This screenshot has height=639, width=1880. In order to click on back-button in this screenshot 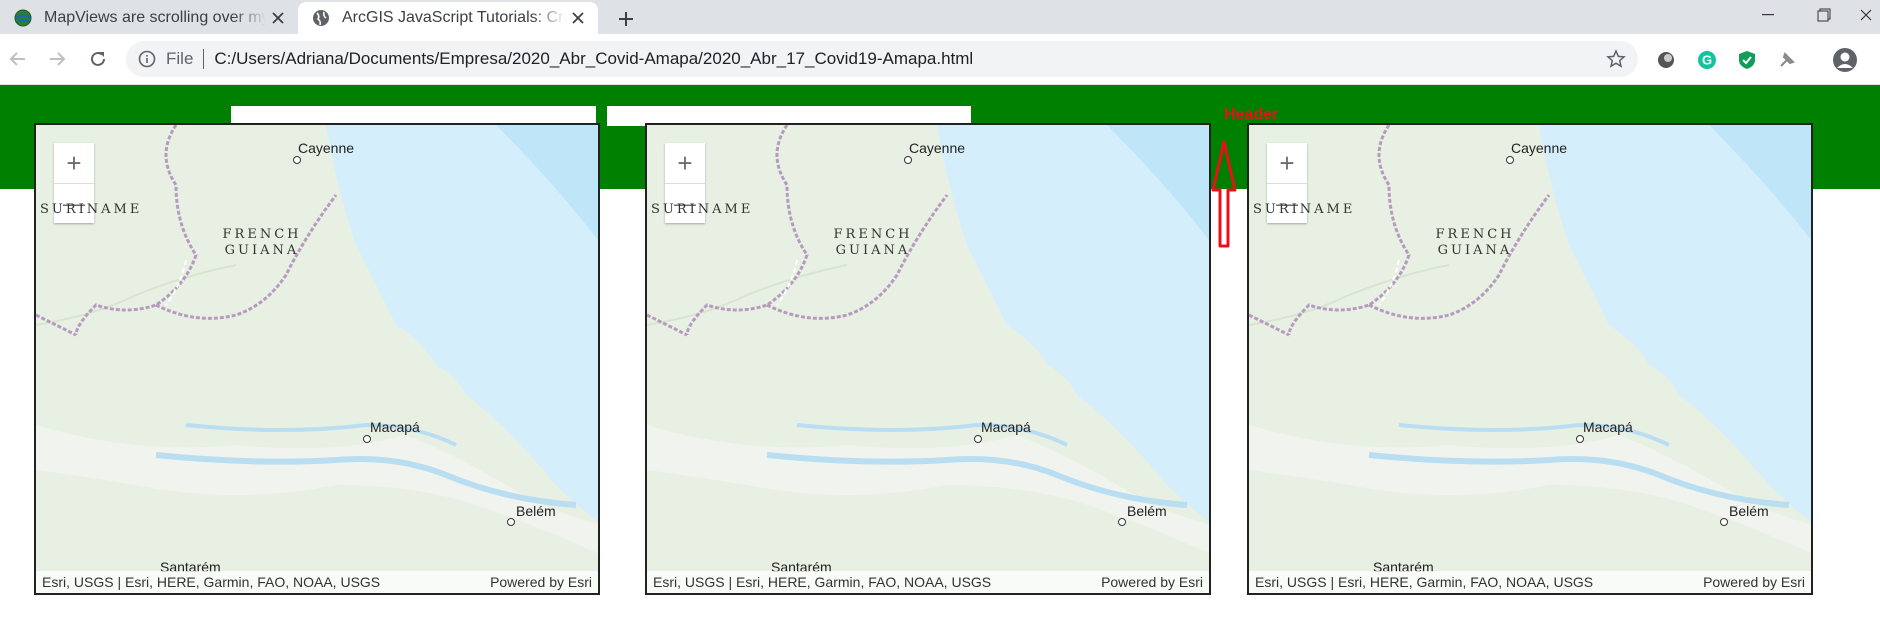, I will do `click(18, 59)`.